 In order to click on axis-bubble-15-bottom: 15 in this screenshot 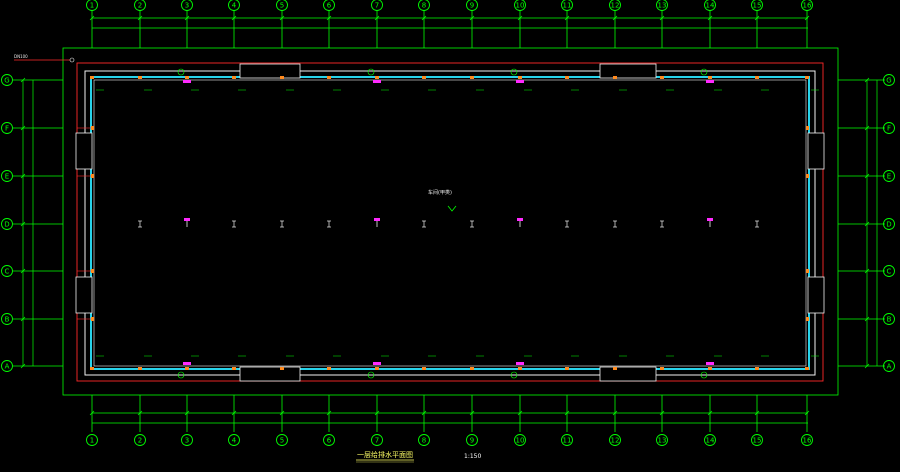, I will do `click(757, 440)`.